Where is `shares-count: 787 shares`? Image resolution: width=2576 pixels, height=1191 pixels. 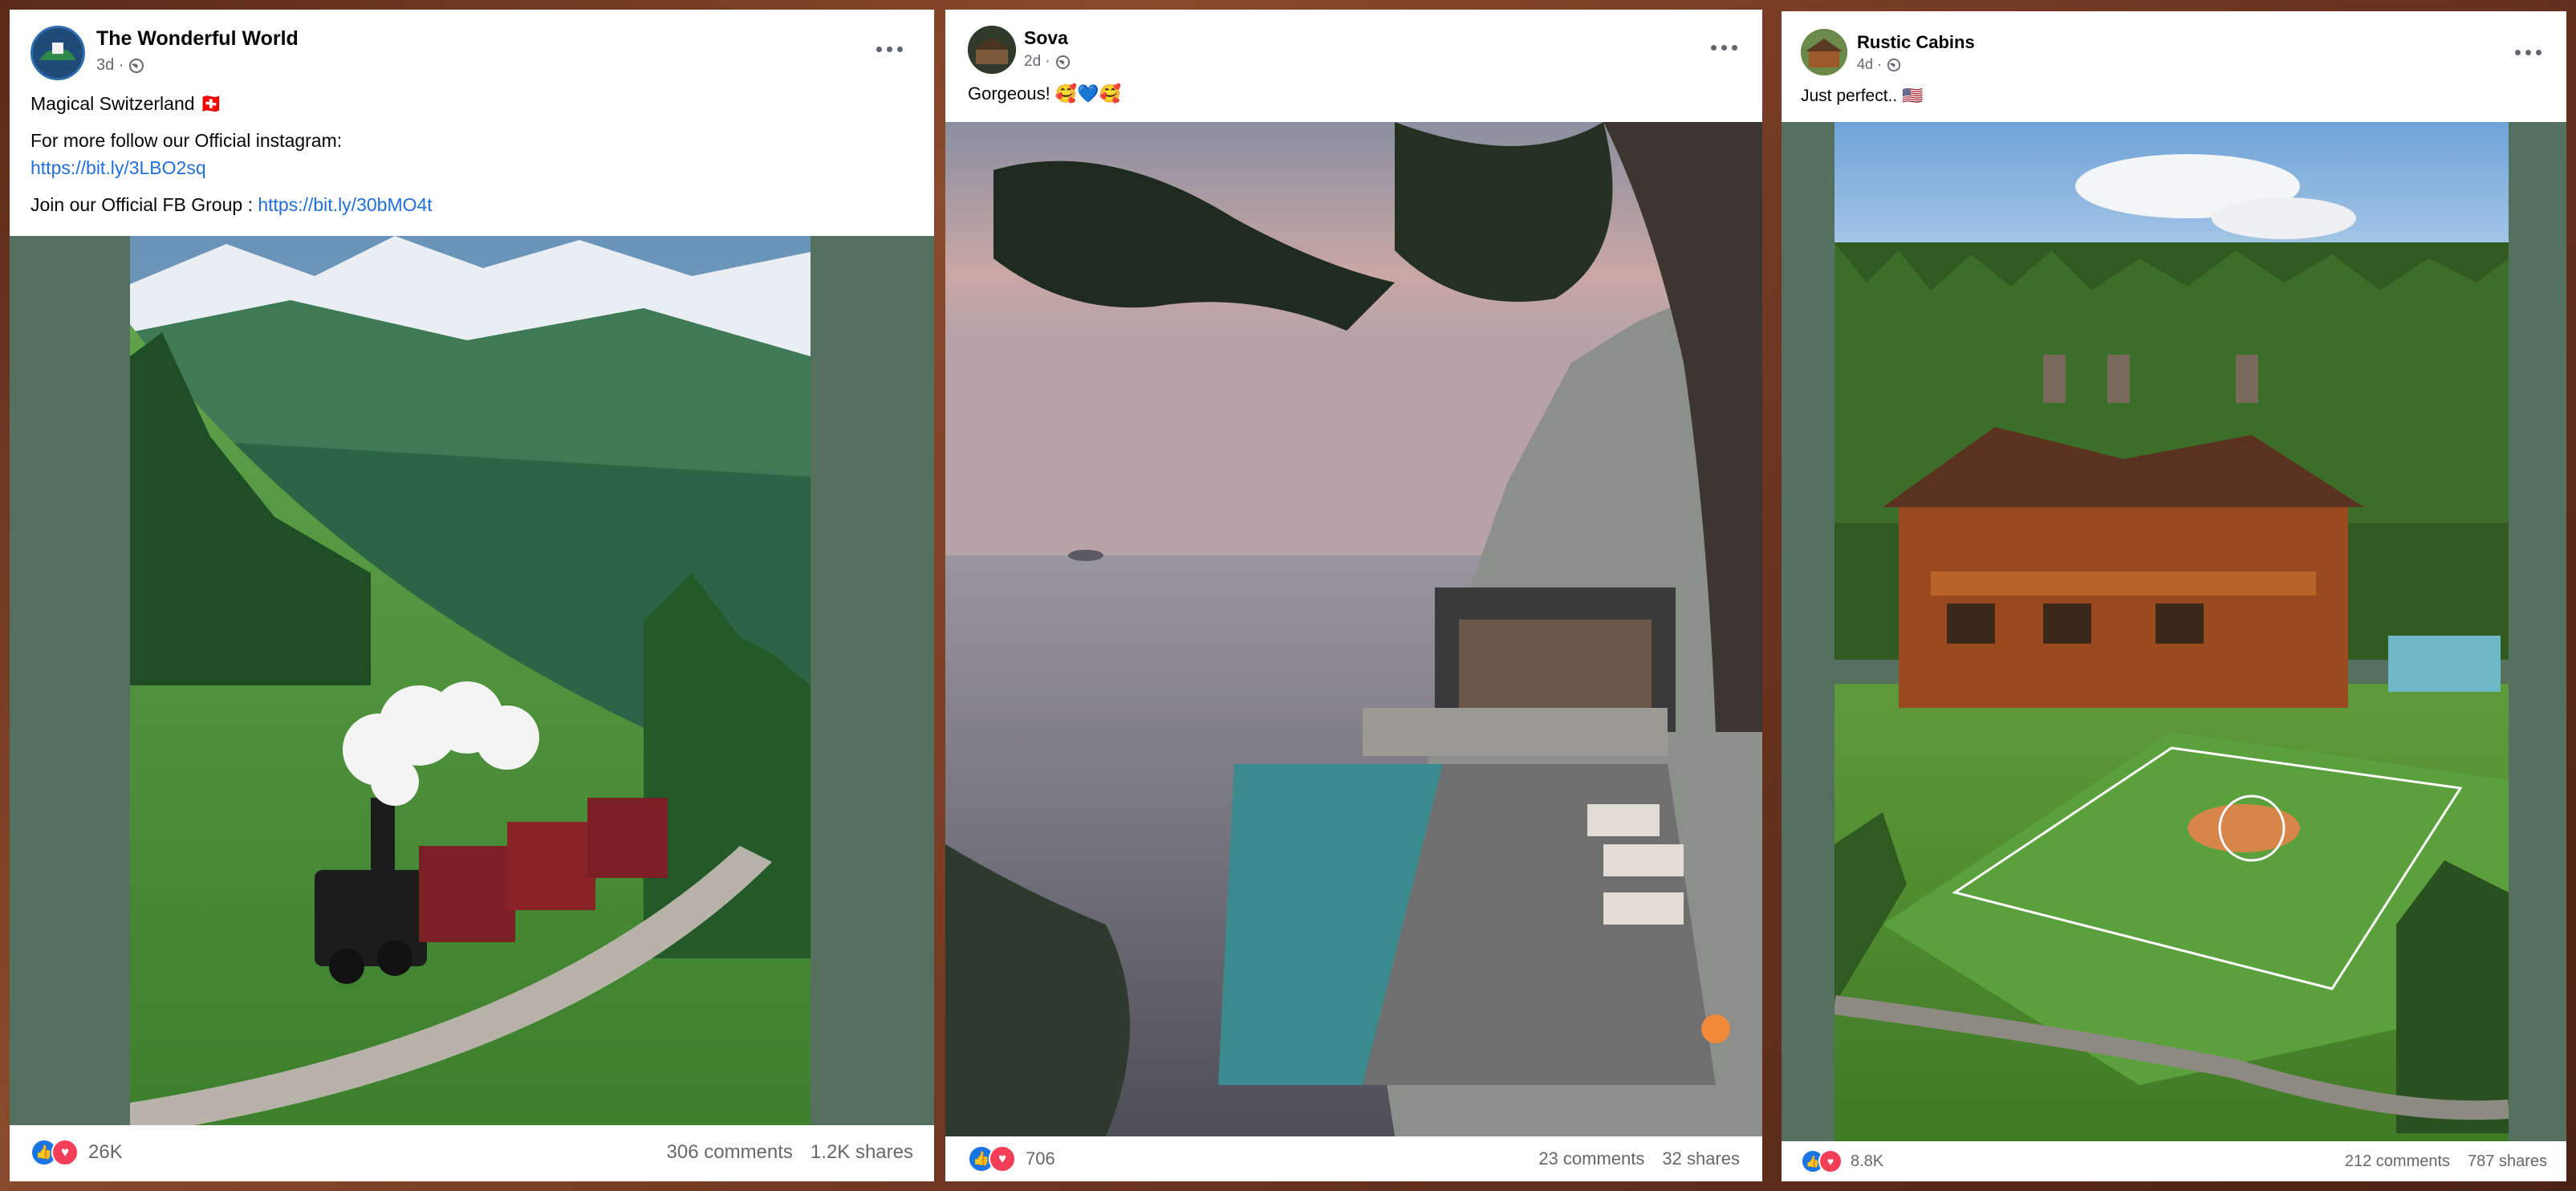
shares-count: 787 shares is located at coordinates (2507, 1161).